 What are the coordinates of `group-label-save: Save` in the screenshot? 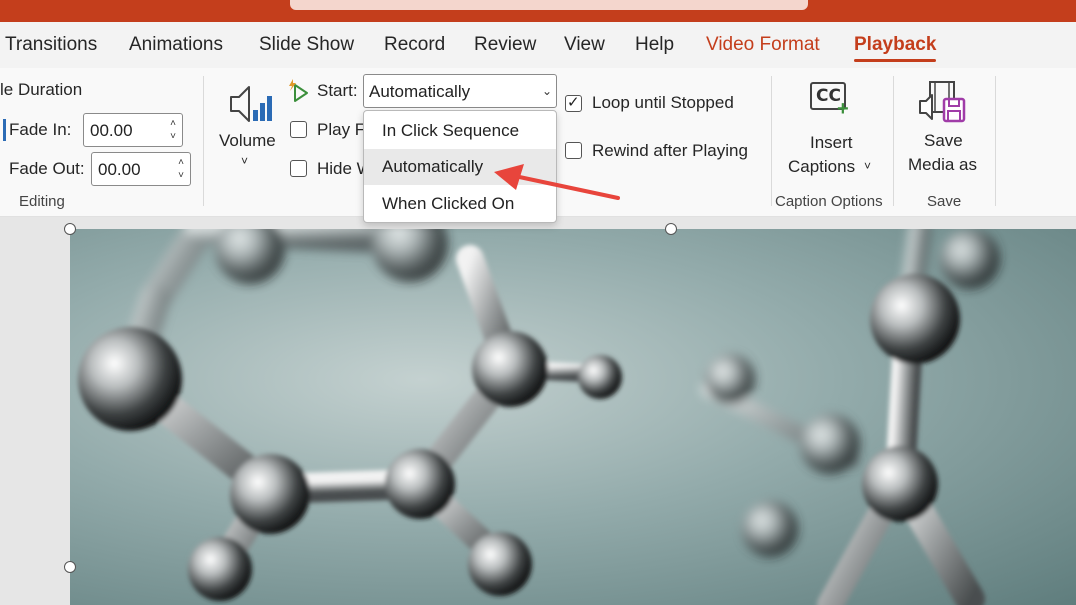 It's located at (944, 201).